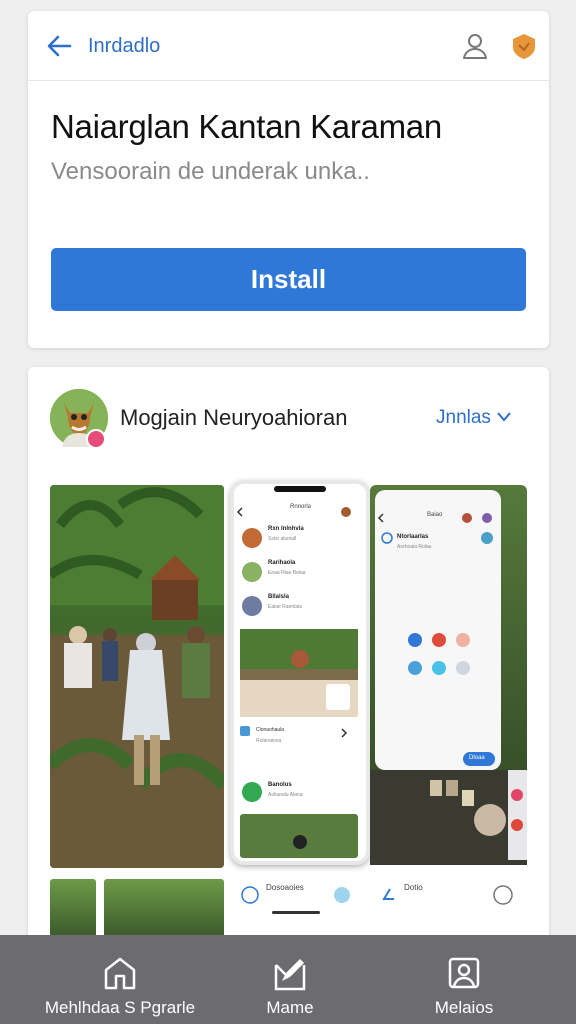 The height and width of the screenshot is (1024, 576). Describe the element at coordinates (414, 547) in the screenshot. I see `phone-b-sub: Aorhoaia Rolau` at that location.